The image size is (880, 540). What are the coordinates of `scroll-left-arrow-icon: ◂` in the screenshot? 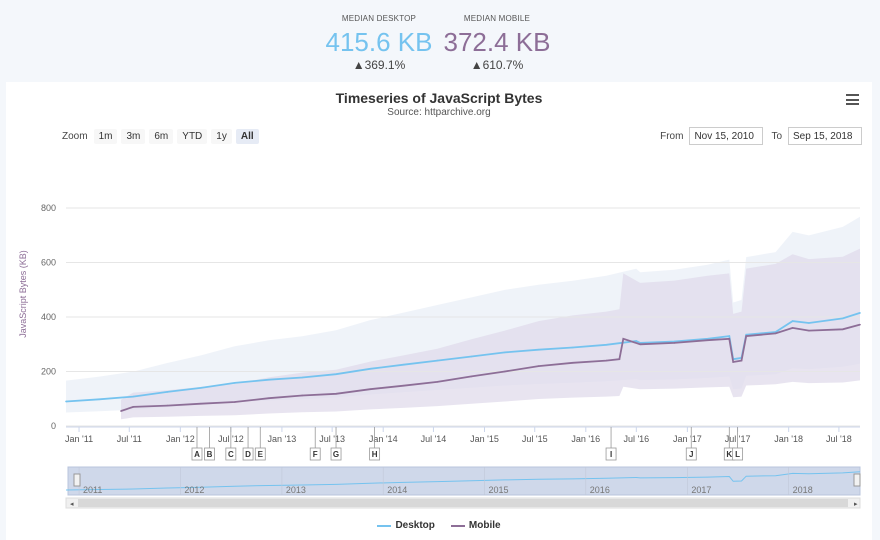 It's located at (72, 504).